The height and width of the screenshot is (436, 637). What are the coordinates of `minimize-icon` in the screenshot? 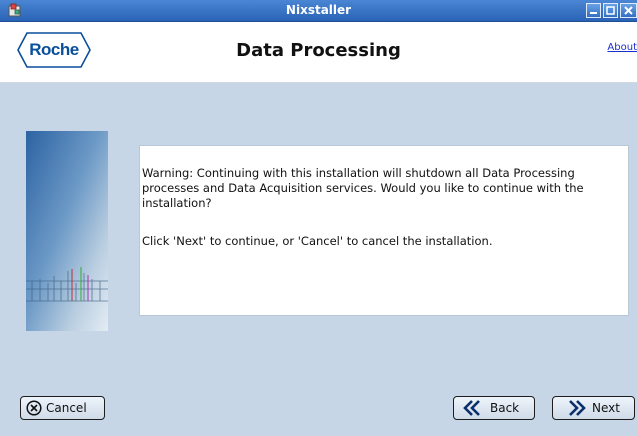 It's located at (593, 13).